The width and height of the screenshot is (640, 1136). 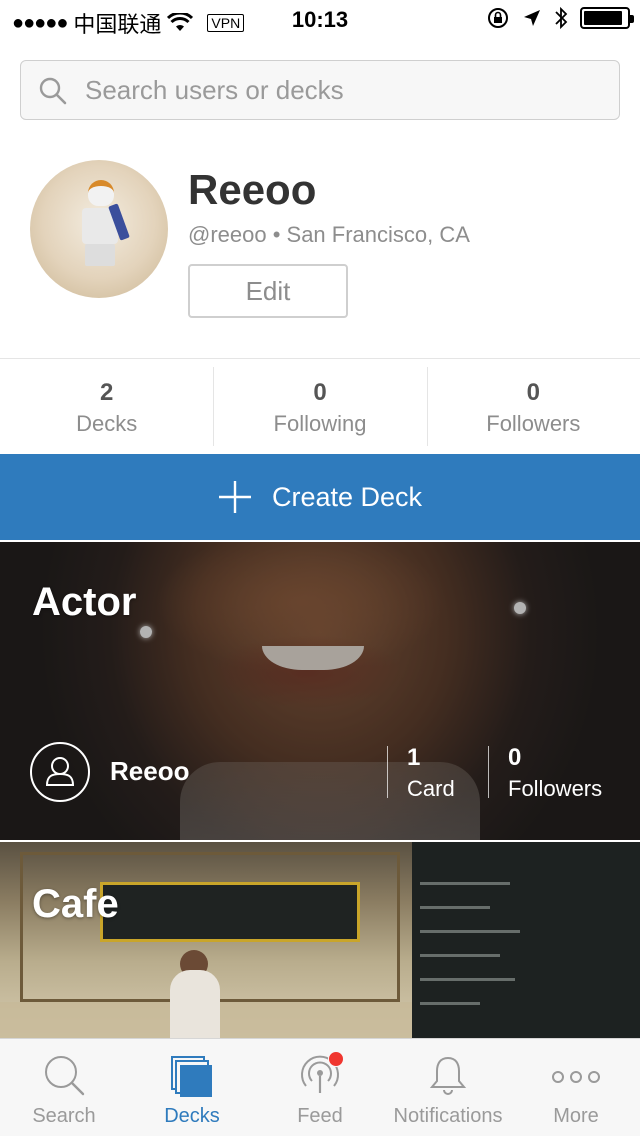 I want to click on tab-search: Search, so click(x=64, y=1087).